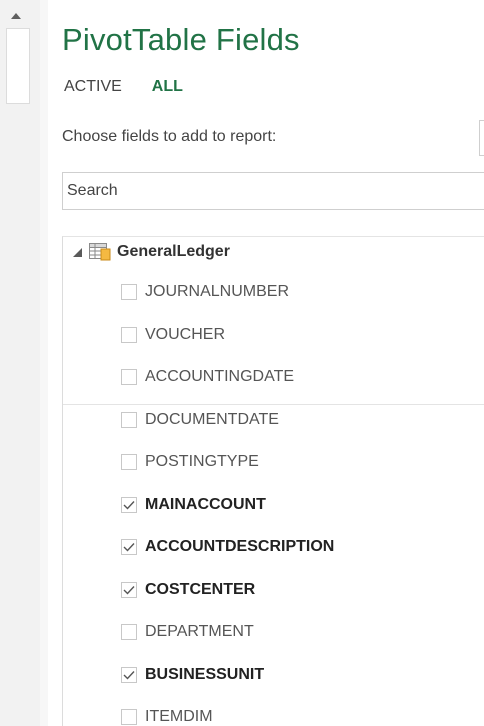 The width and height of the screenshot is (484, 726). I want to click on field-label: DEPARTMENT, so click(199, 632).